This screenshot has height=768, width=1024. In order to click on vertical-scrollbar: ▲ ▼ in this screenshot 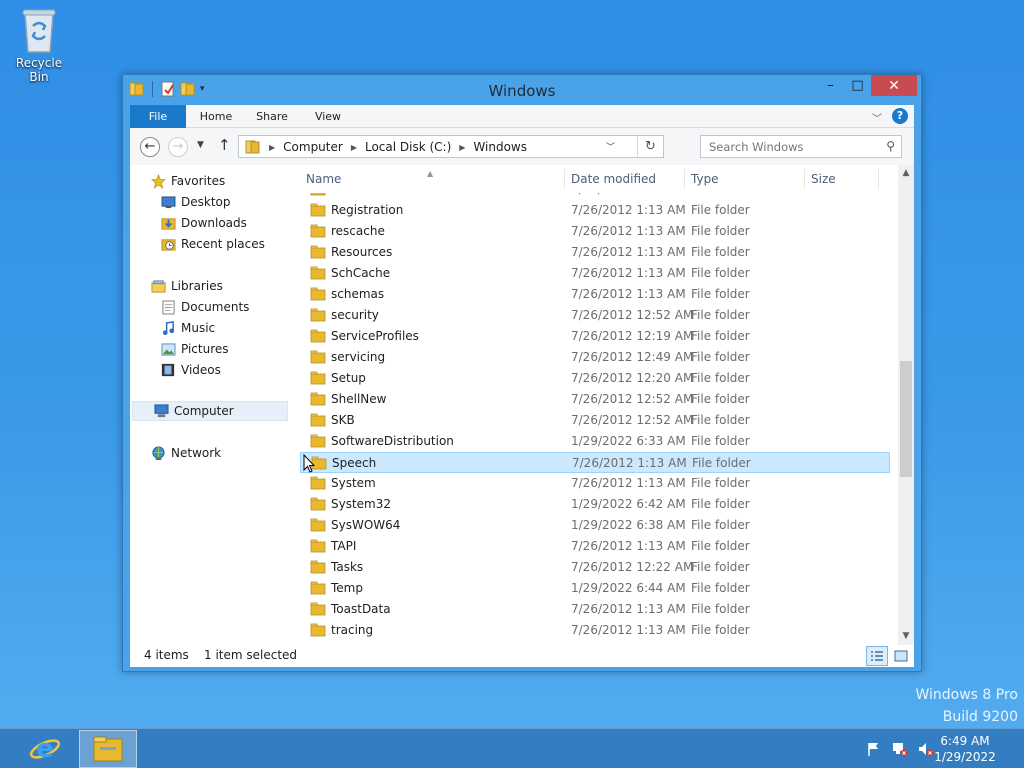, I will do `click(906, 405)`.